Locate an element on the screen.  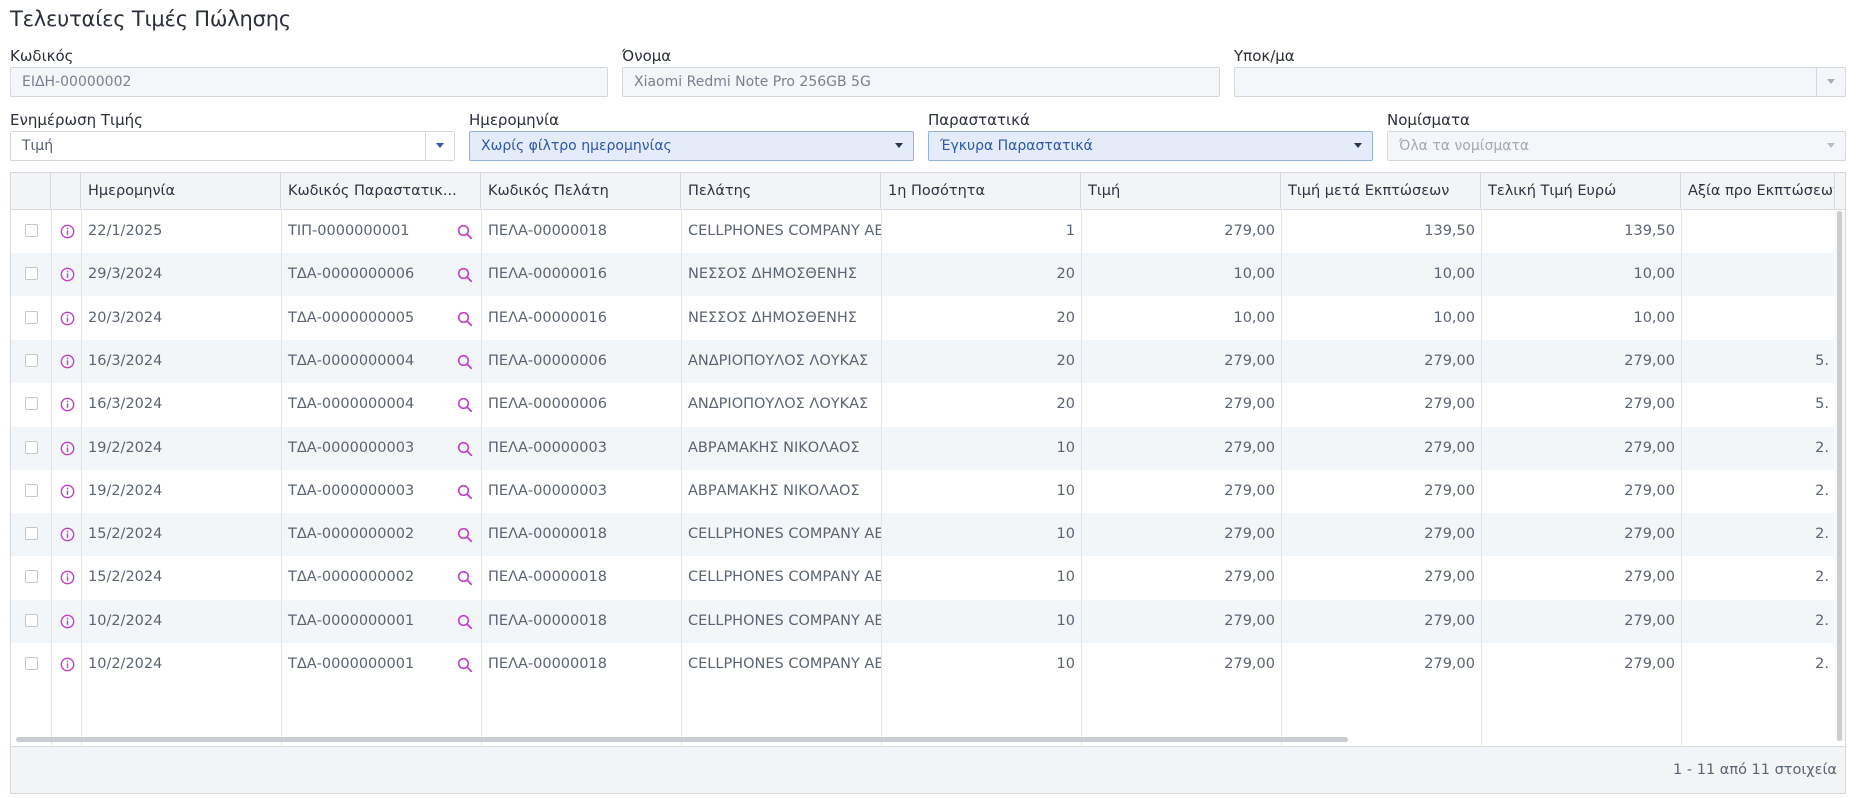
column-header-first-quantity: 1η Ποσότητα is located at coordinates (981, 191).